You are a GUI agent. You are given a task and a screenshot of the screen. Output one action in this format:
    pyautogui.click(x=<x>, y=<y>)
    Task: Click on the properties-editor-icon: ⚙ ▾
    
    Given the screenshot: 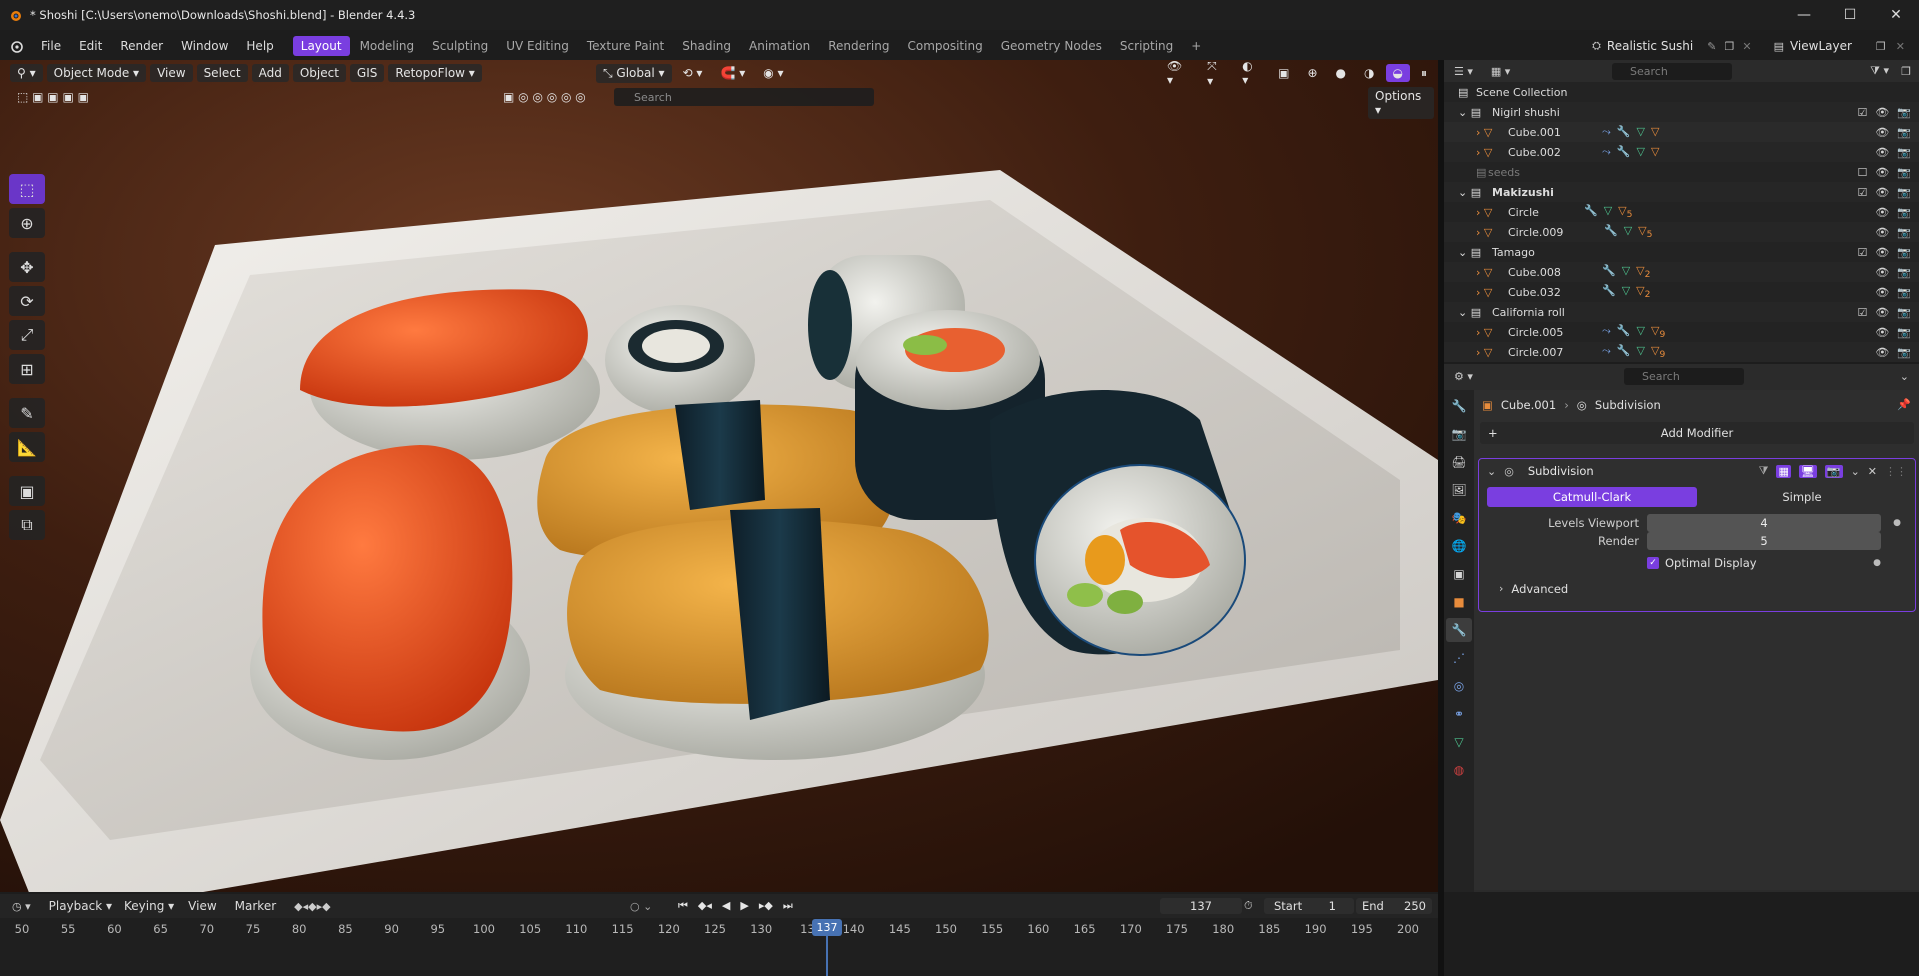 What is the action you would take?
    pyautogui.click(x=1463, y=376)
    